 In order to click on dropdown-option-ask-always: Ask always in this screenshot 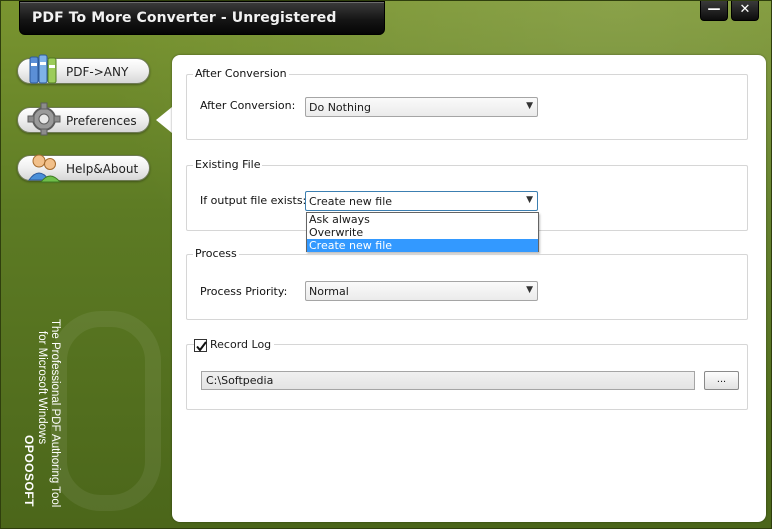, I will do `click(422, 219)`.